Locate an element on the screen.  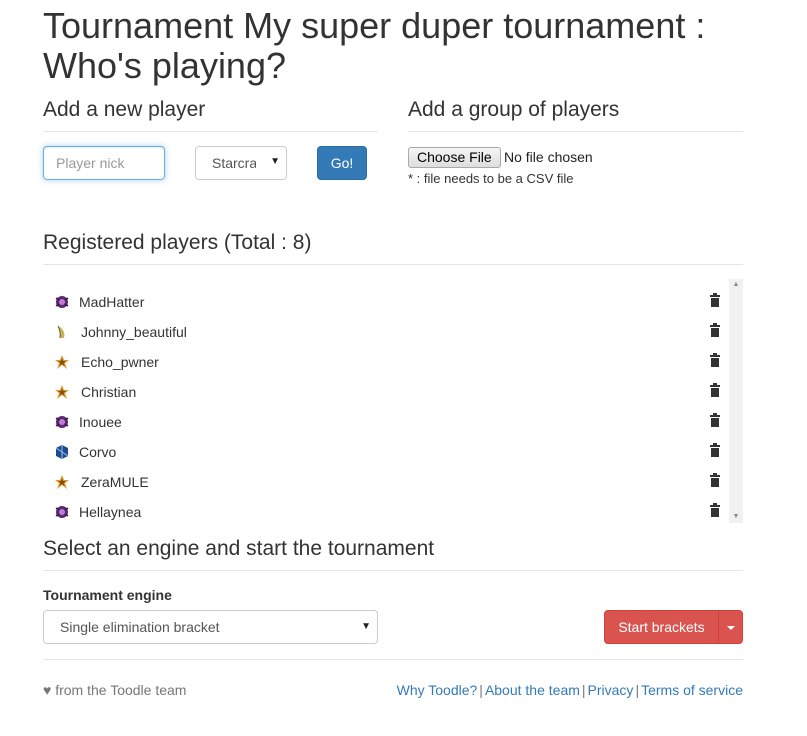
registered-players-heading: Registered players (Total : 8) is located at coordinates (393, 248).